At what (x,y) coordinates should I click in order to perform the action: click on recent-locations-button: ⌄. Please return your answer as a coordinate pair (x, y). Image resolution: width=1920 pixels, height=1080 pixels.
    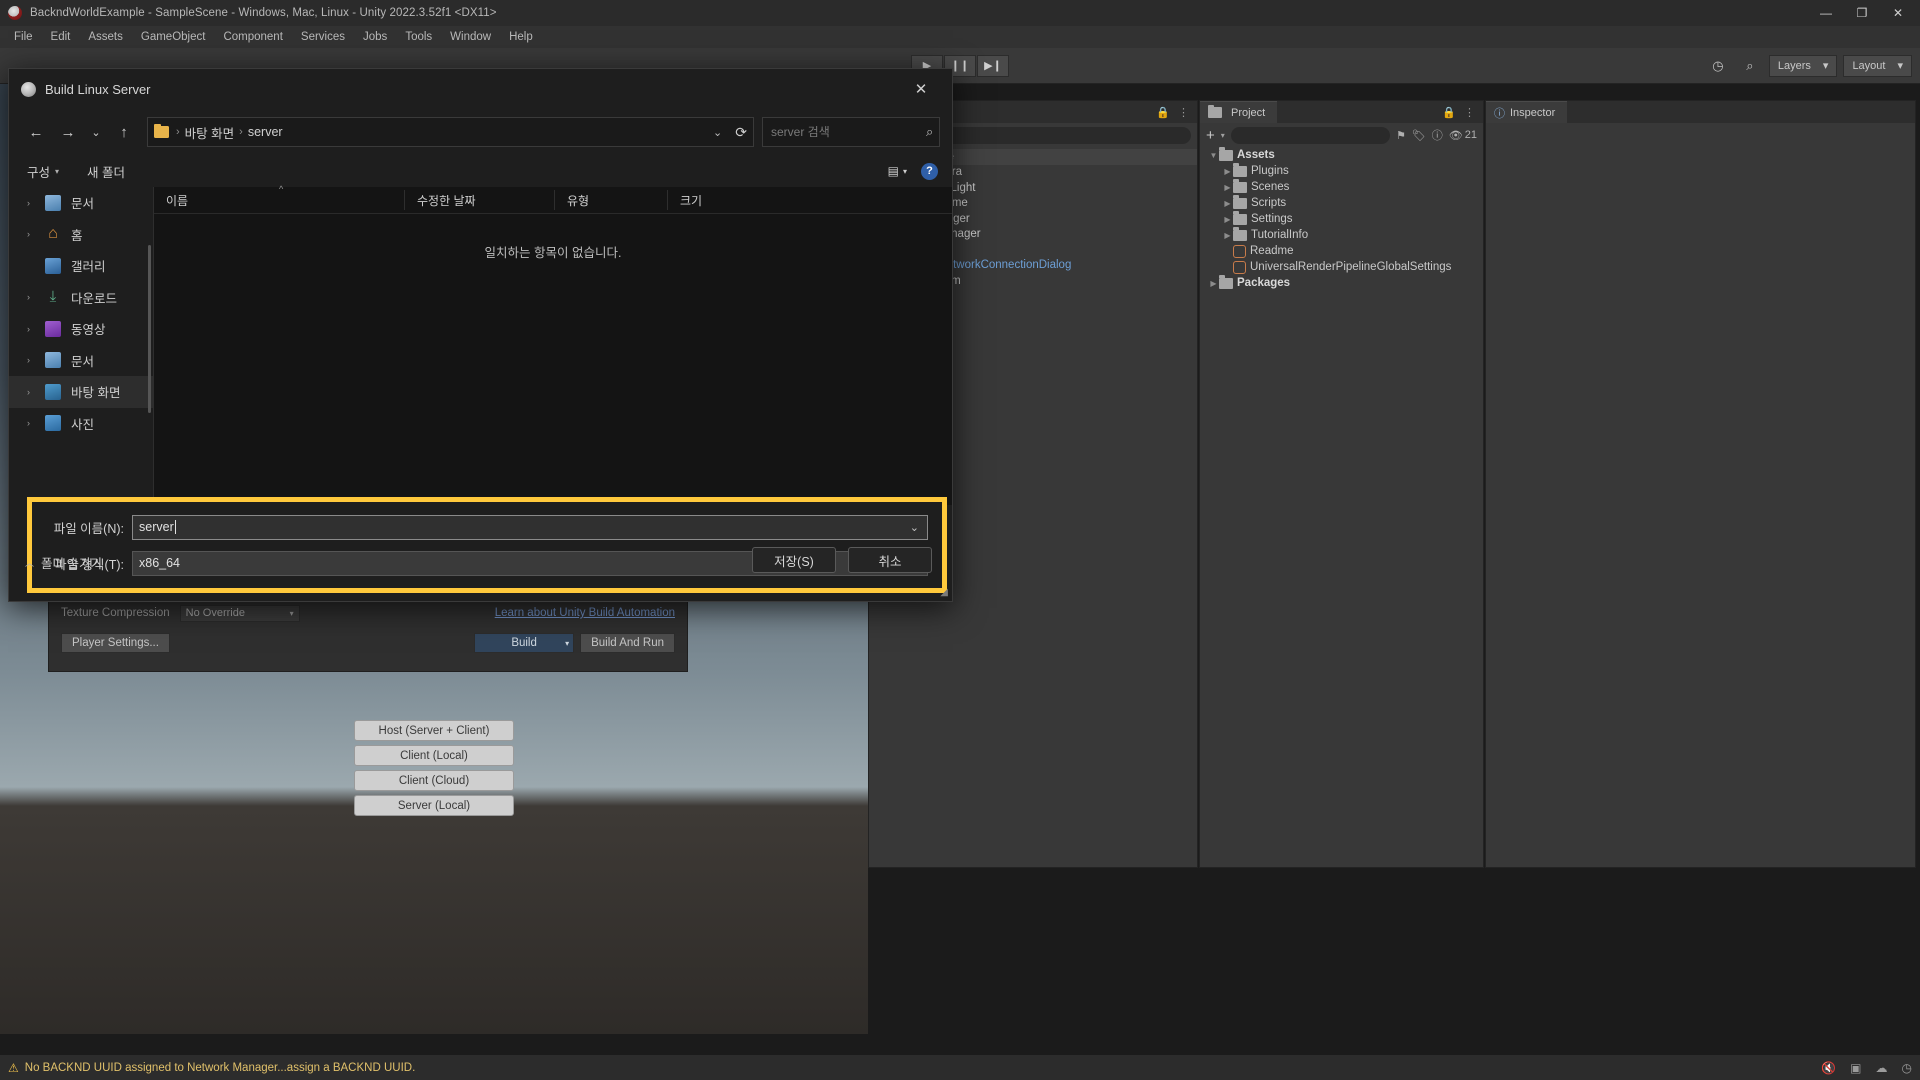
    Looking at the image, I should click on (96, 132).